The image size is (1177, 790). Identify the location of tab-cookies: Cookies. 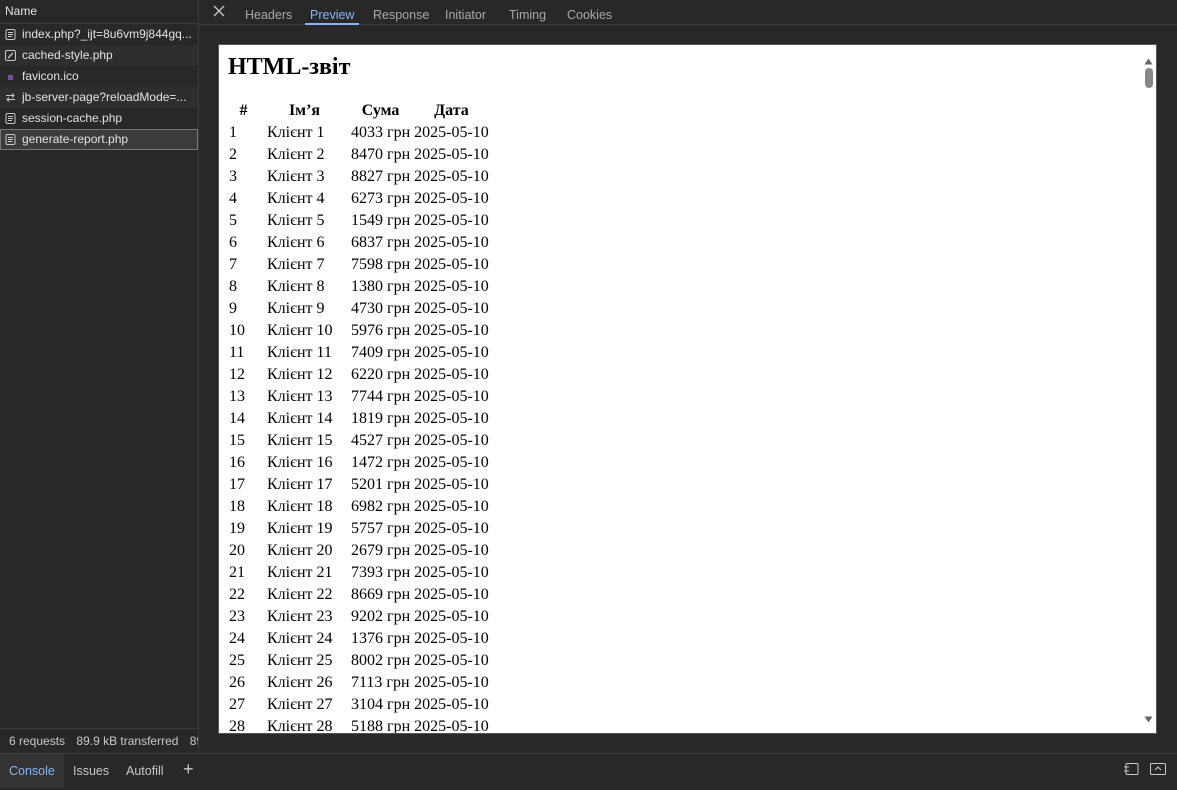
(589, 12).